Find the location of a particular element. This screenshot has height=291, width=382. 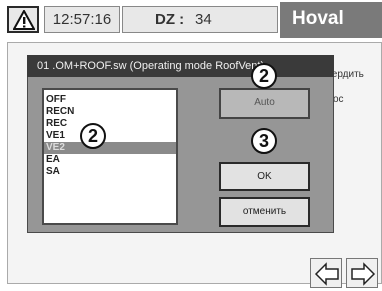

arrow-left-icon is located at coordinates (326, 274).